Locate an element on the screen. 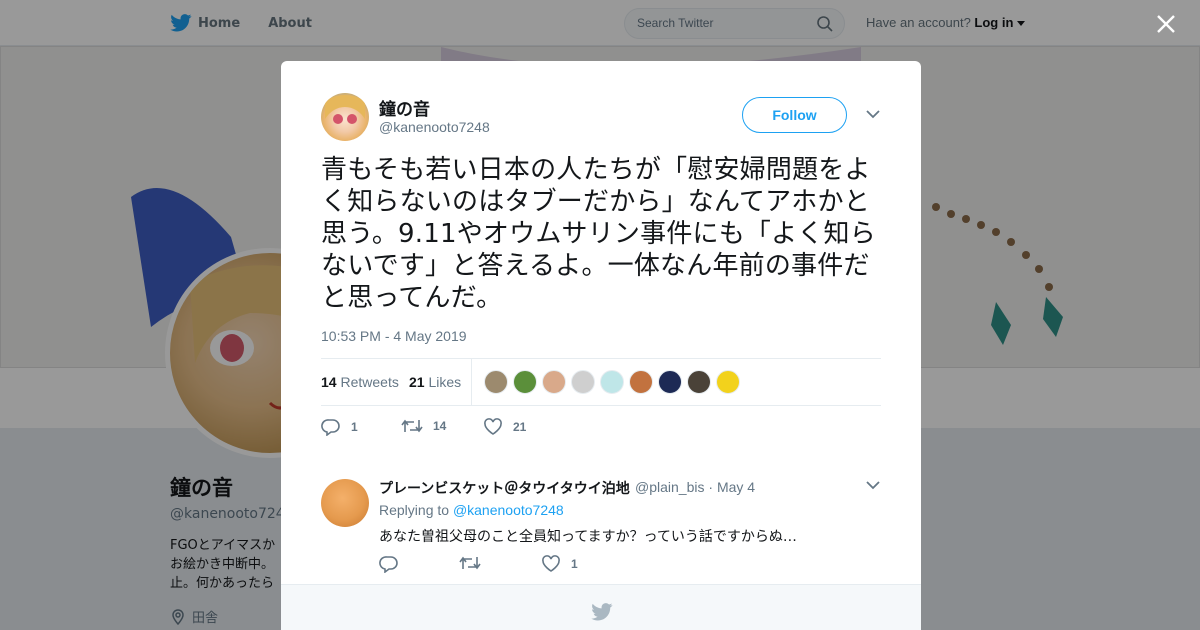  reply-count: 1 is located at coordinates (354, 427).